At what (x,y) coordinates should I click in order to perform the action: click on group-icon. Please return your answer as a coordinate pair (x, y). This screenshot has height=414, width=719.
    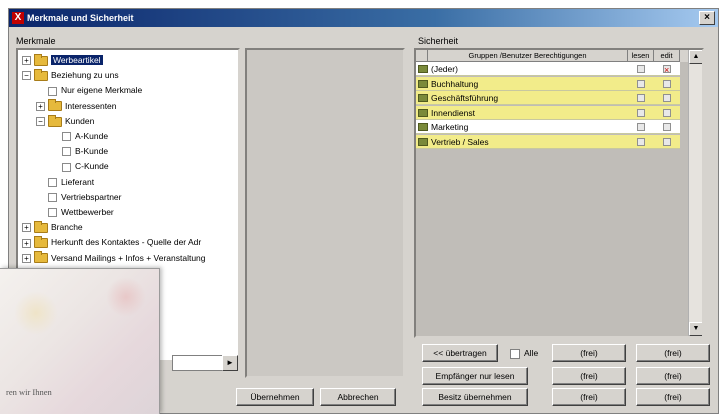
    Looking at the image, I should click on (423, 69).